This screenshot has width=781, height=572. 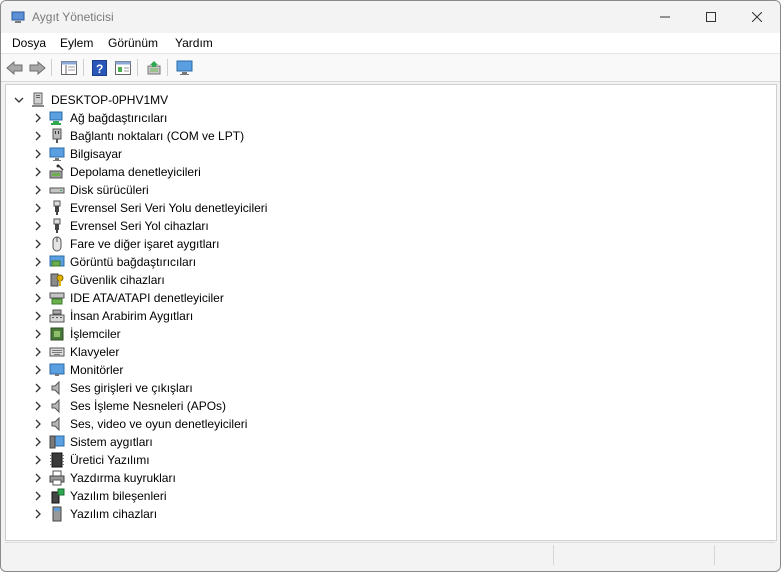 What do you see at coordinates (386, 208) in the screenshot?
I see `tree-item-usb-controllers: Evrensel Seri Veri Yolu denetleyicileri` at bounding box center [386, 208].